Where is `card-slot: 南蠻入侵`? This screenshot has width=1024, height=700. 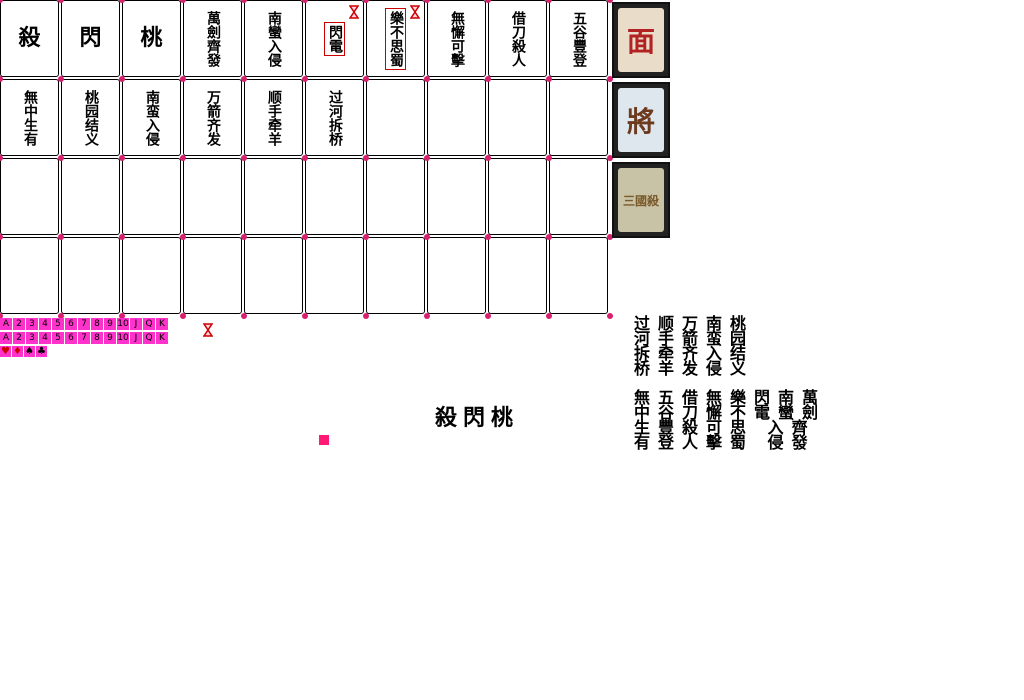
card-slot: 南蠻入侵 is located at coordinates (273, 38).